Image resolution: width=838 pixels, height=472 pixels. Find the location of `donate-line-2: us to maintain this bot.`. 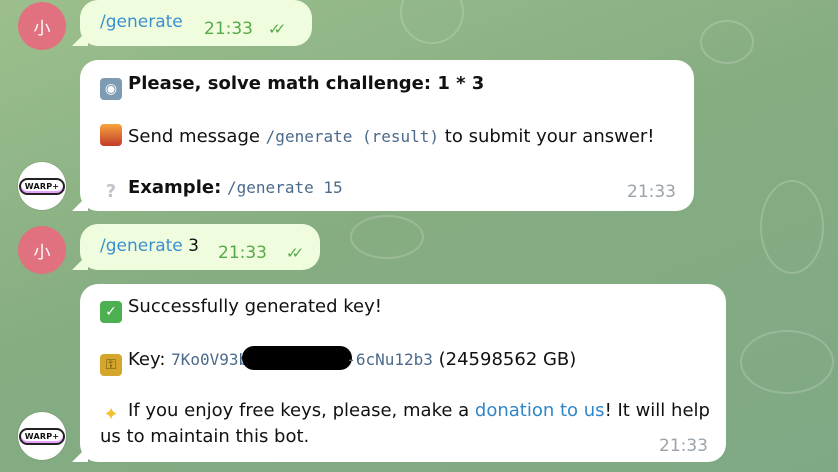

donate-line-2: us to maintain this bot. is located at coordinates (205, 436).